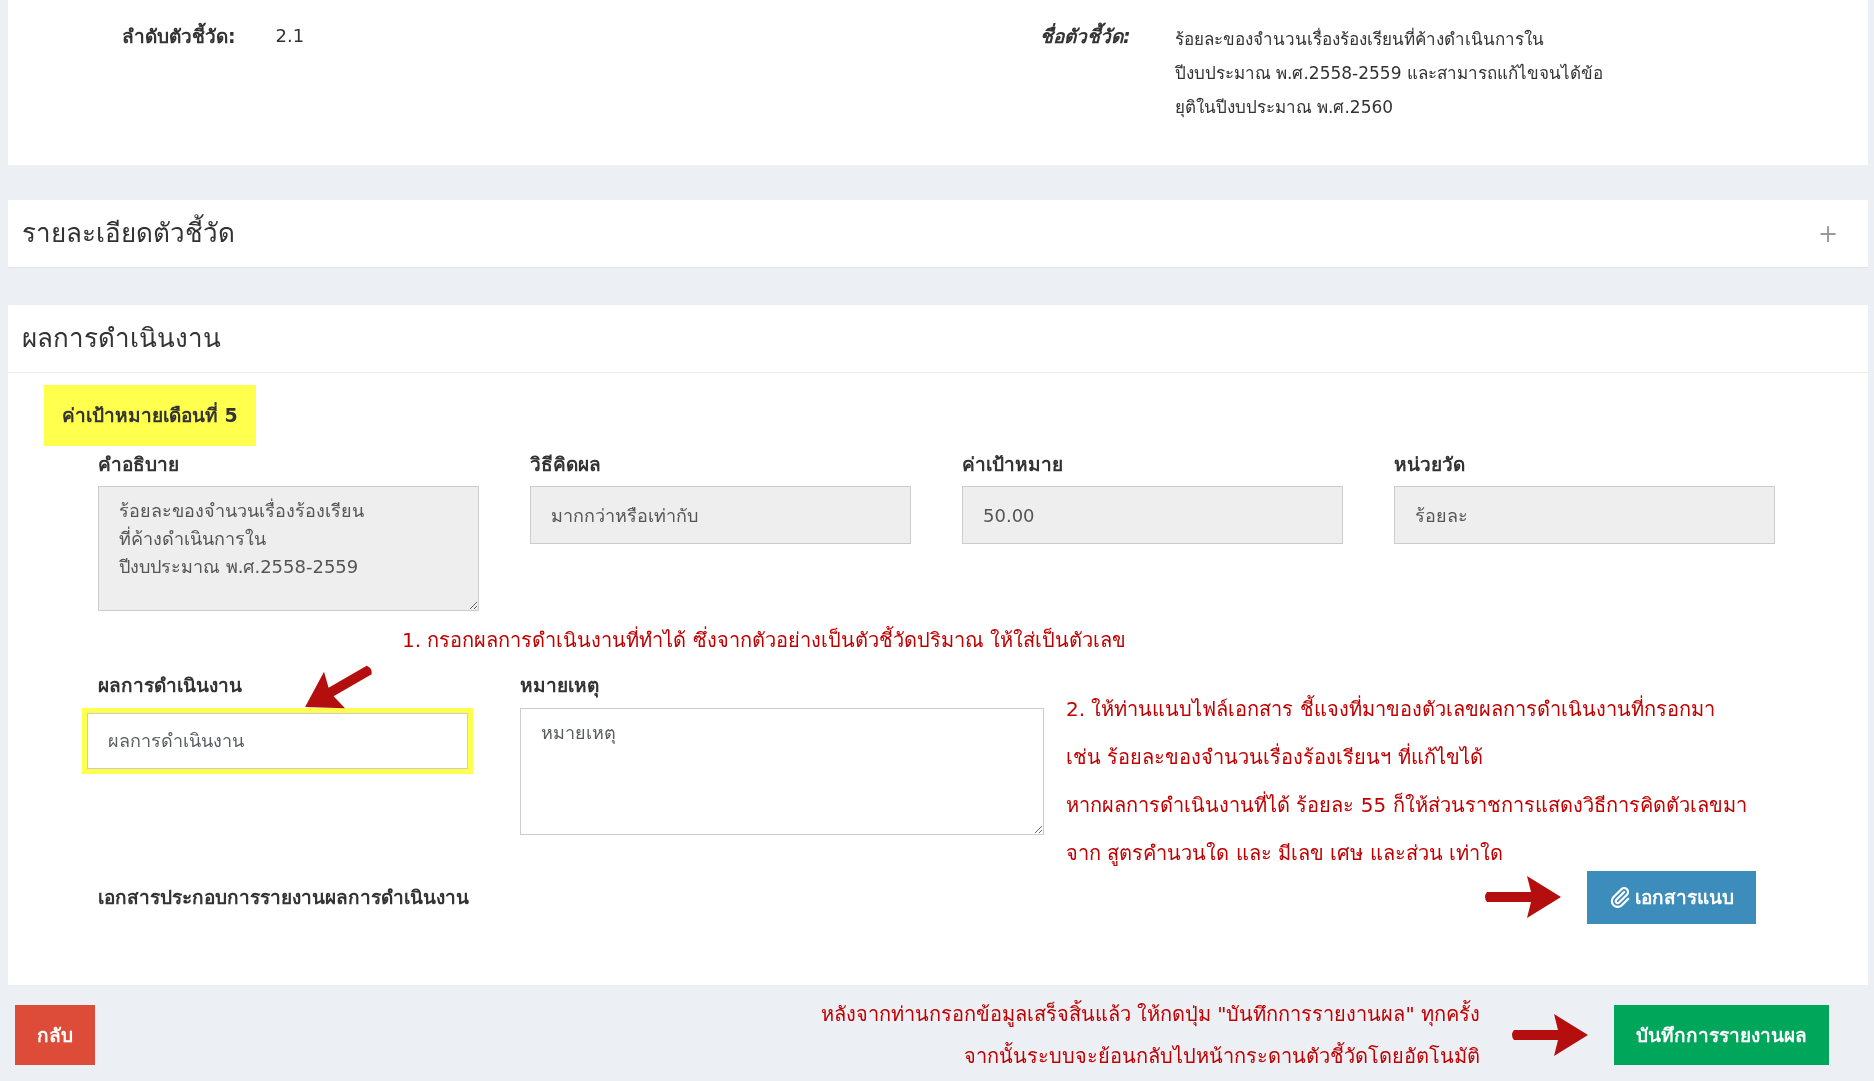 The image size is (1874, 1081). I want to click on attach-button: เอกสารแนบ, so click(1671, 897).